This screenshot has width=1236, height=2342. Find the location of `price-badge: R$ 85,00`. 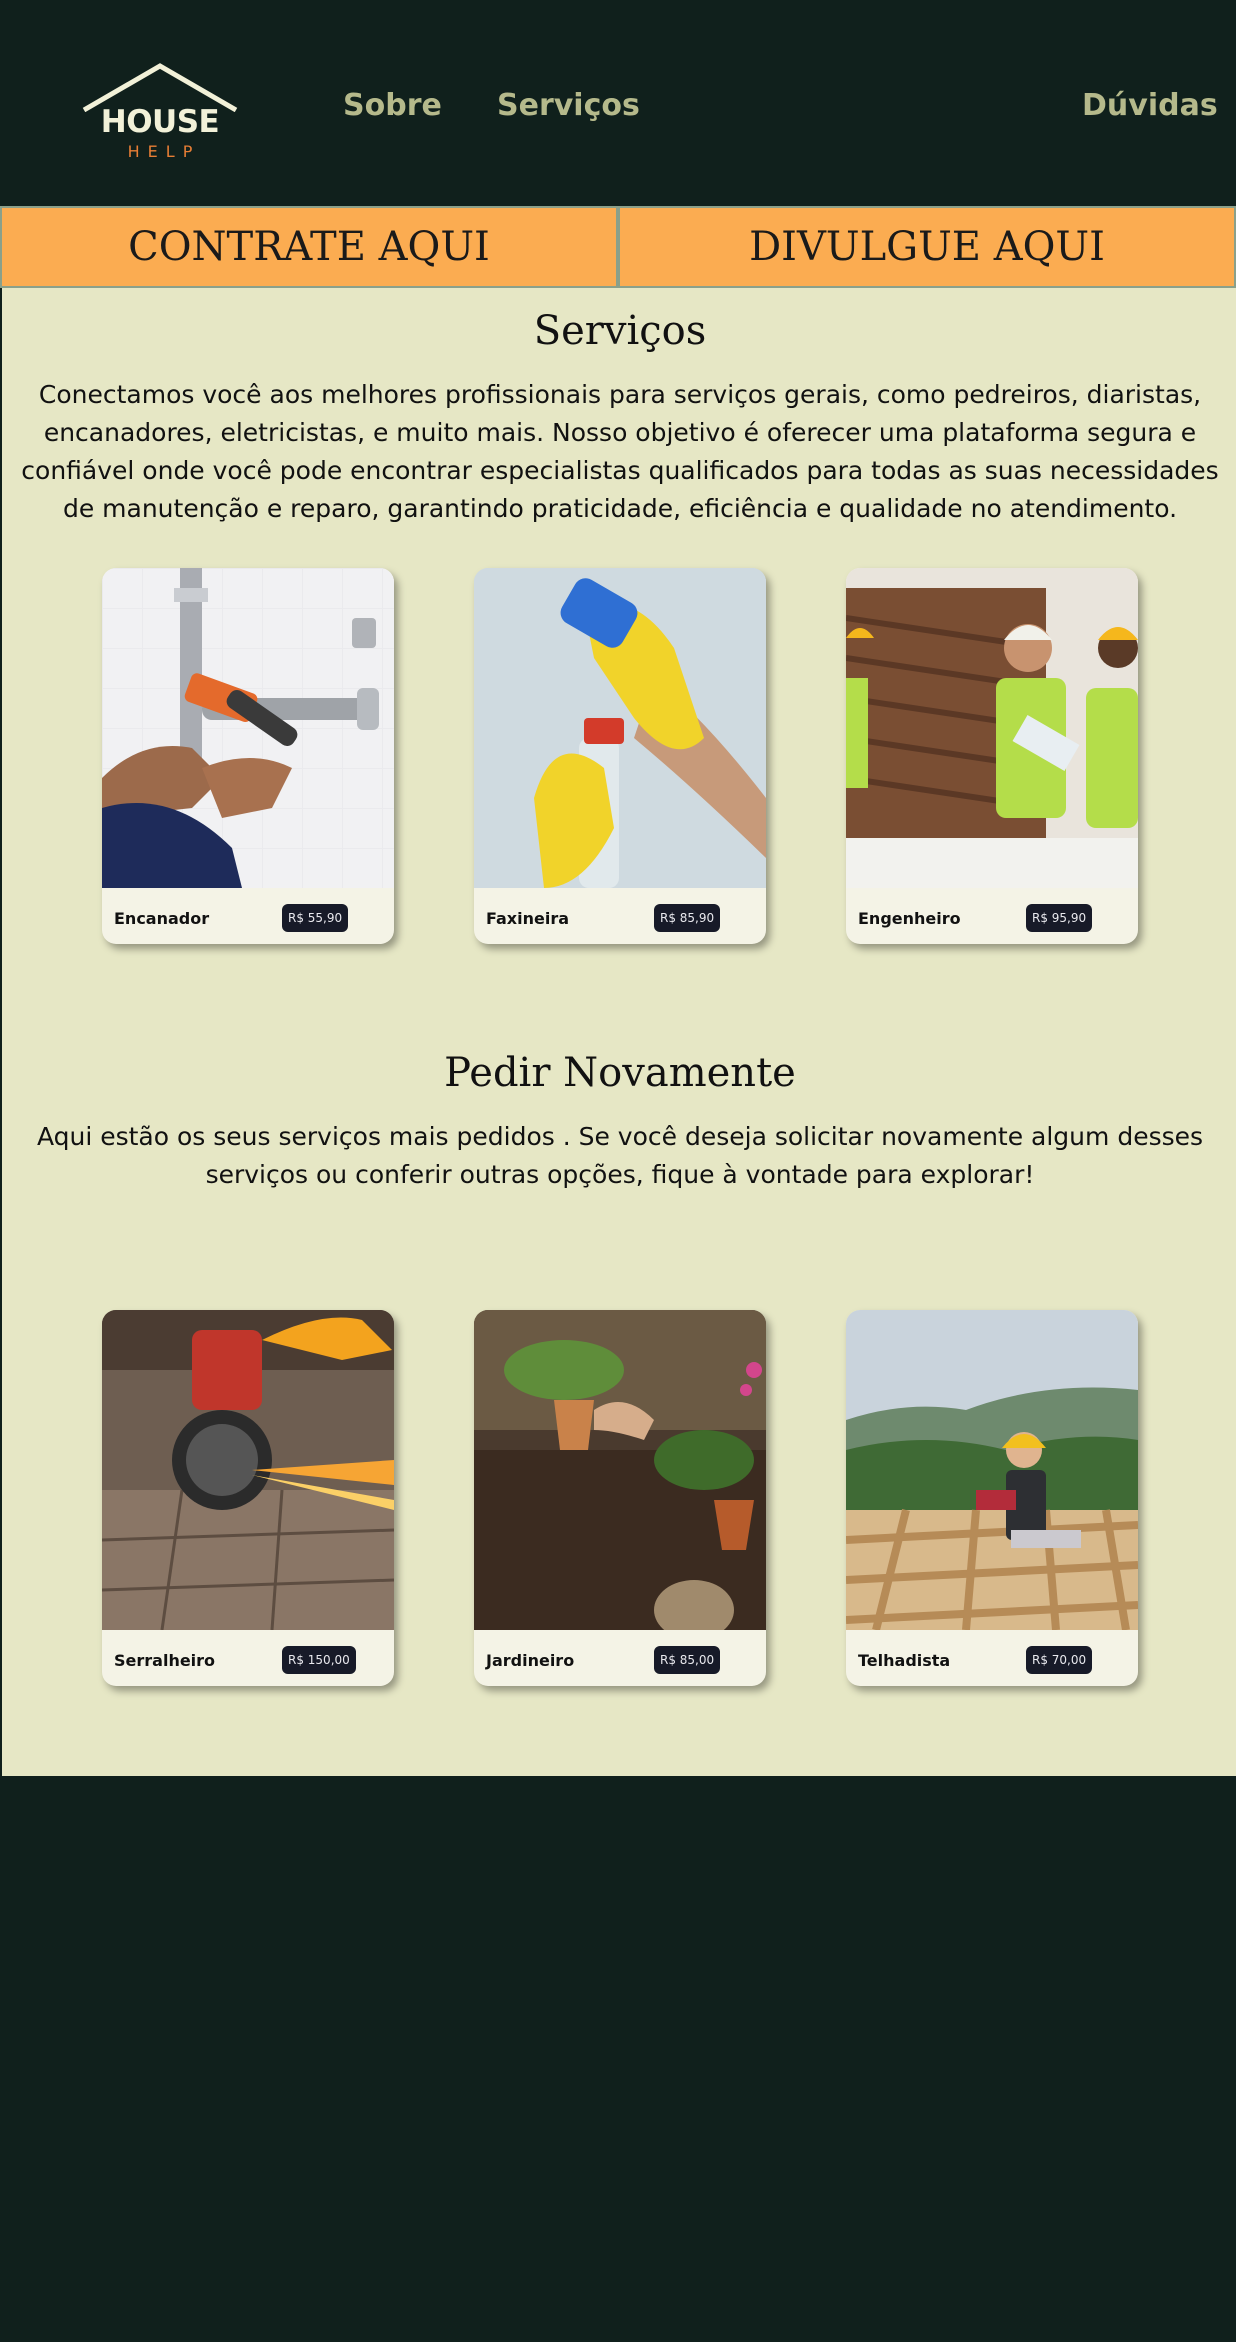

price-badge: R$ 85,00 is located at coordinates (687, 1660).